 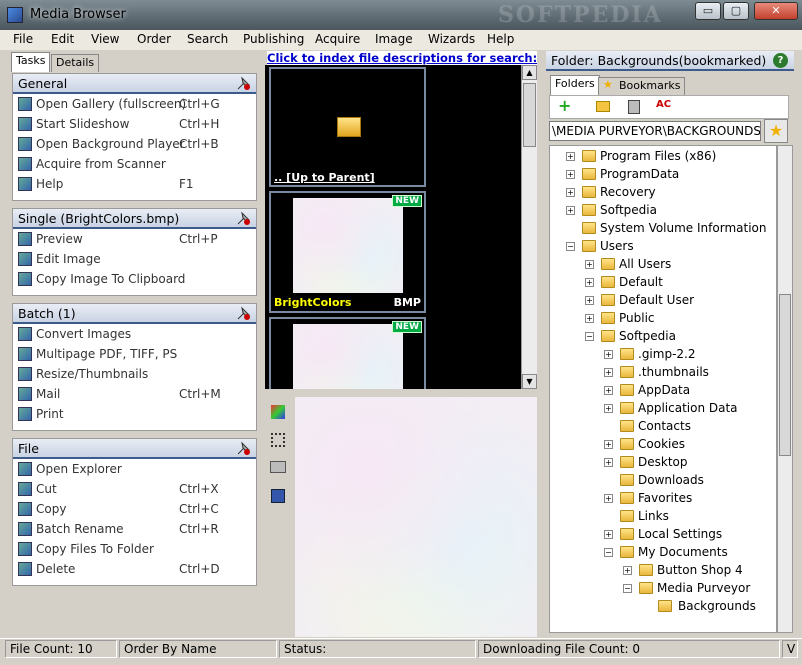 What do you see at coordinates (603, 106) in the screenshot?
I see `new-folder-icon` at bounding box center [603, 106].